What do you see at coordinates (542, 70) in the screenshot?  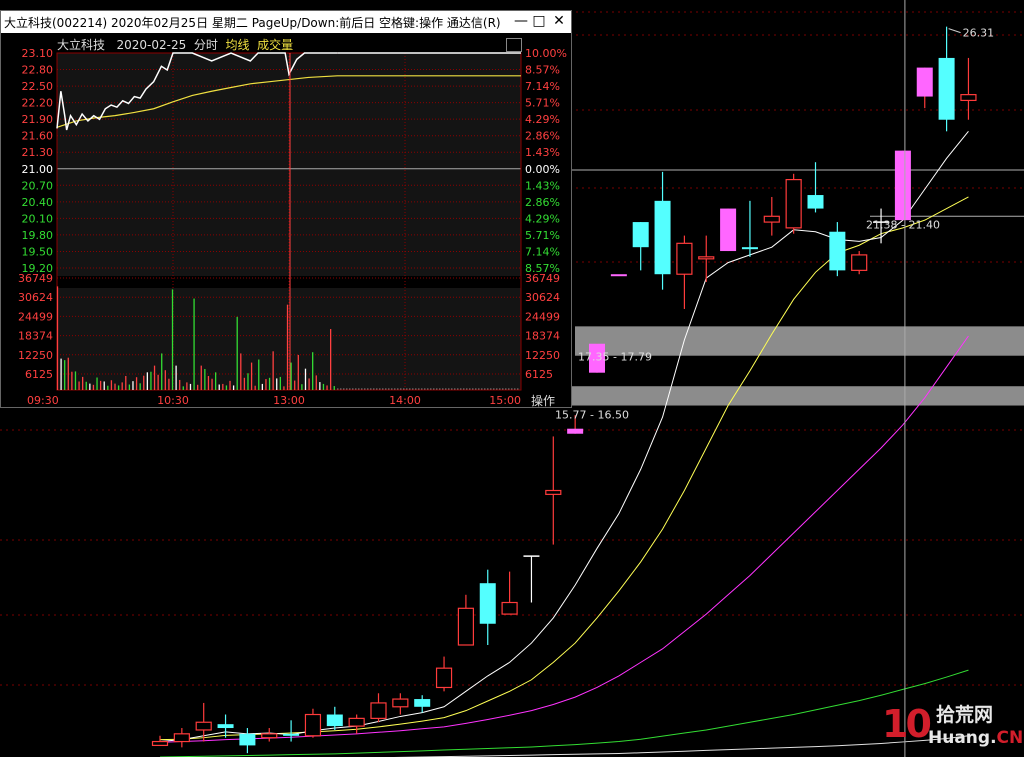 I see `pct-tick-label: 8.57%` at bounding box center [542, 70].